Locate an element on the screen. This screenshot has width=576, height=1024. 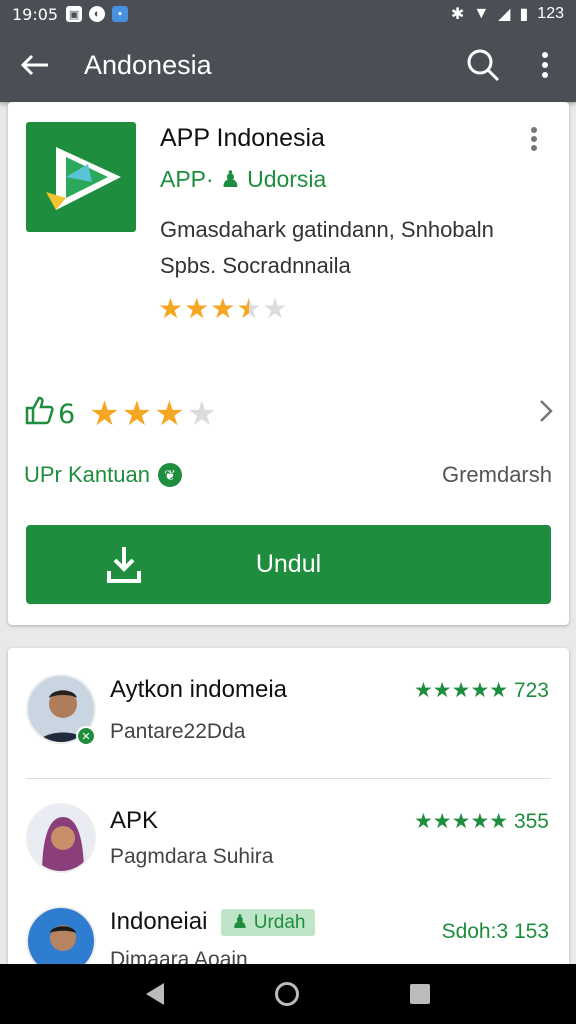
app-rating-stars: ★★★★★ is located at coordinates (223, 308).